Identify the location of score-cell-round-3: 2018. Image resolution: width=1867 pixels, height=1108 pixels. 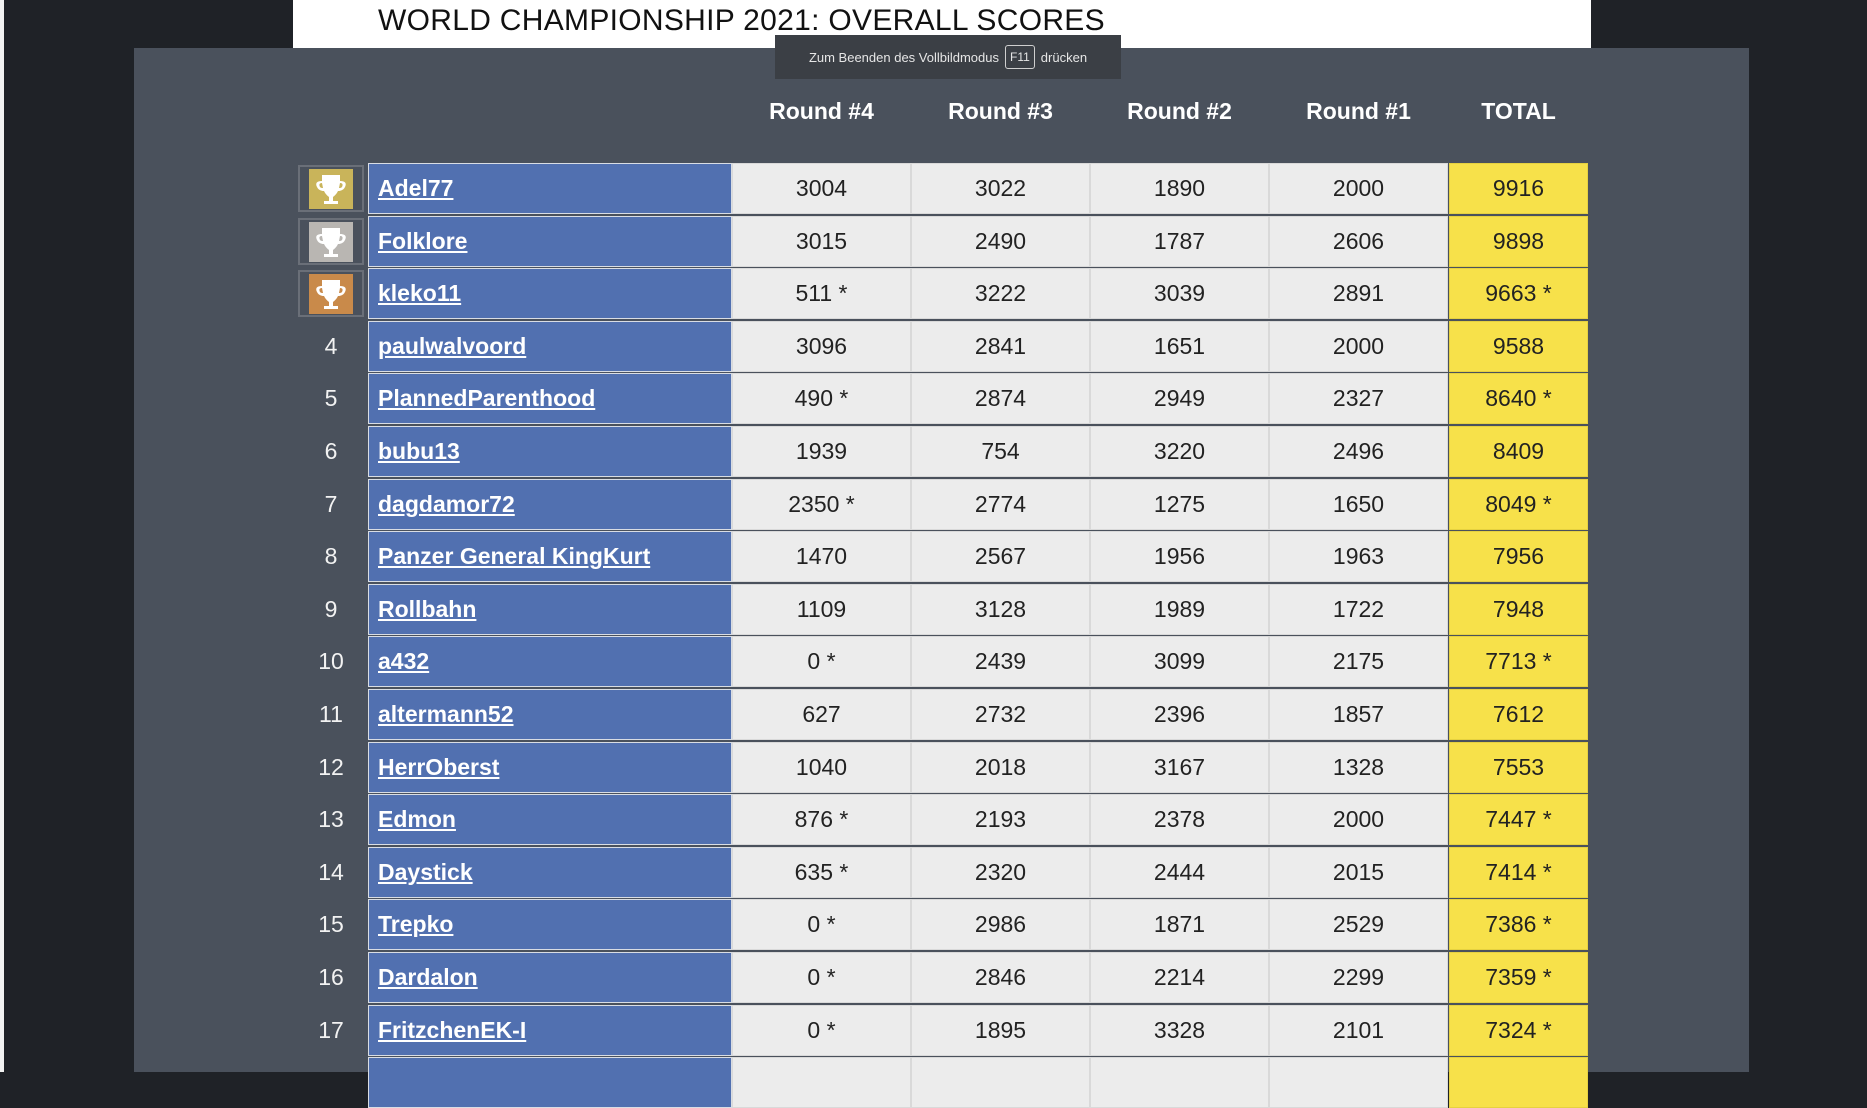
(1000, 767).